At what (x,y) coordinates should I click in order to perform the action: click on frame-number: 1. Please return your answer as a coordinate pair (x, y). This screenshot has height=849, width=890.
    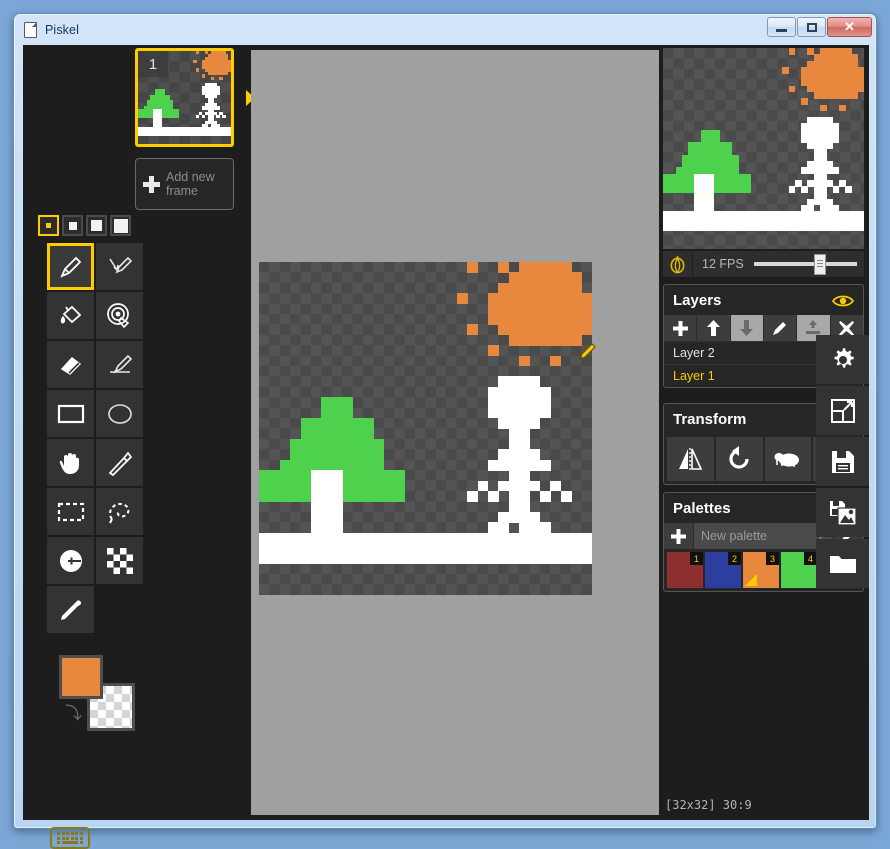
    Looking at the image, I should click on (153, 64).